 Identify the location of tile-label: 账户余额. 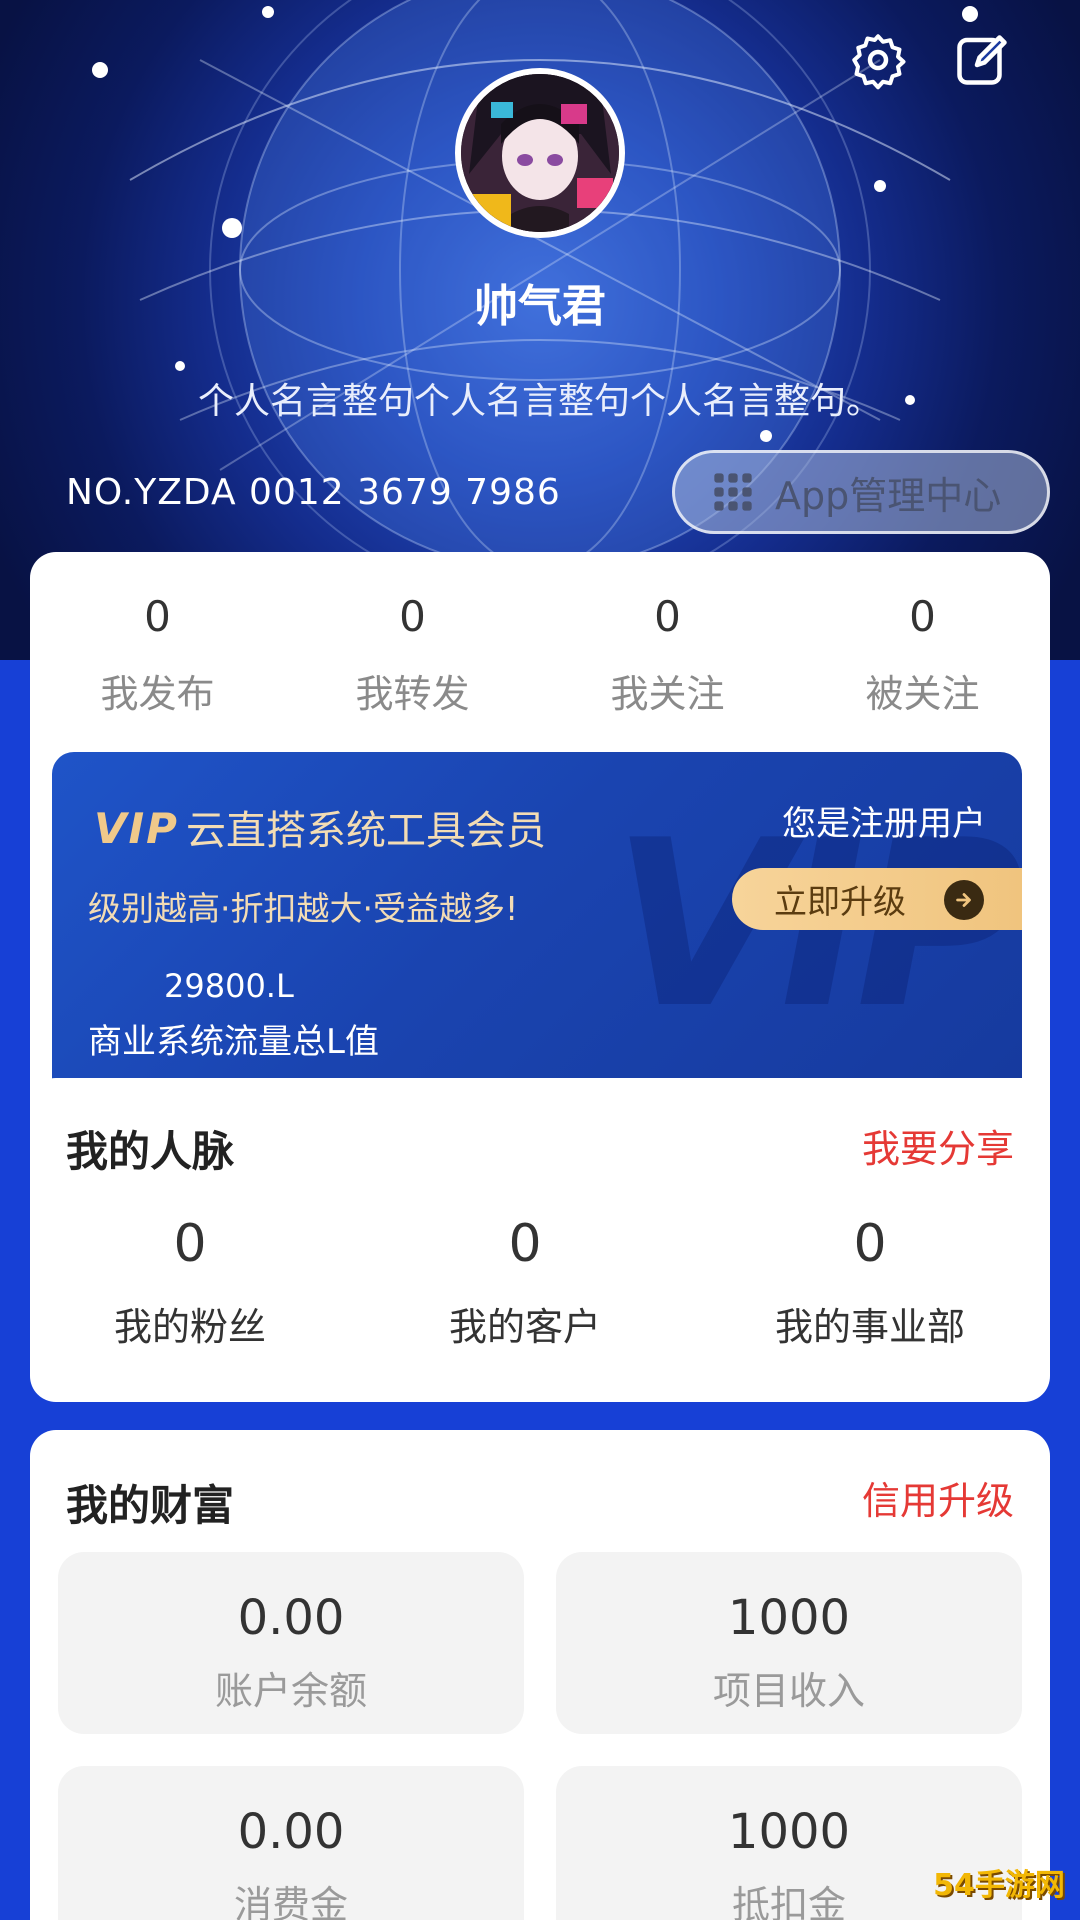
(290, 1691).